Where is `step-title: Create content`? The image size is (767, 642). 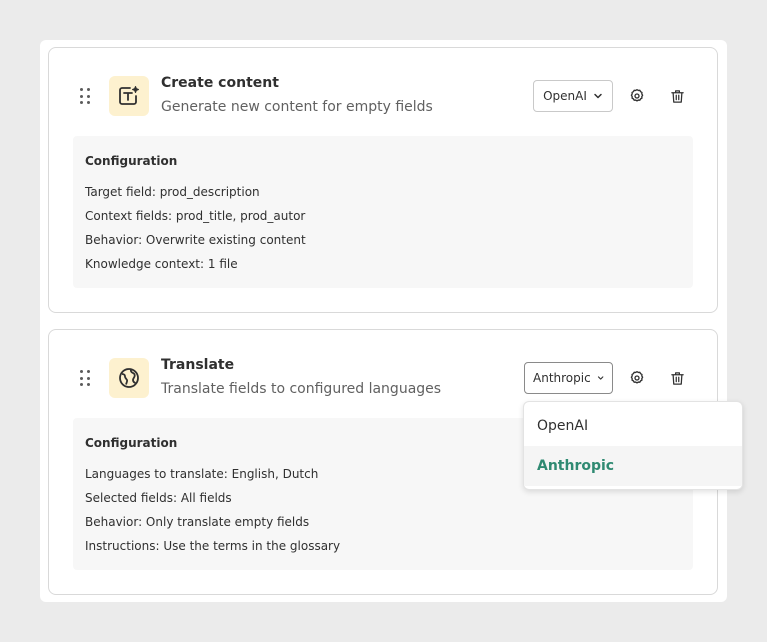
step-title: Create content is located at coordinates (220, 83).